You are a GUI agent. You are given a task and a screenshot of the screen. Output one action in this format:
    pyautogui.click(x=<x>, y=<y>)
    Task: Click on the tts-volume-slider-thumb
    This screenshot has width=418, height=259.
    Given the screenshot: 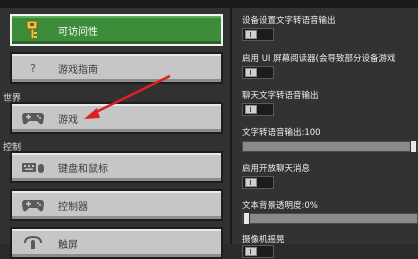 What is the action you would take?
    pyautogui.click(x=413, y=146)
    